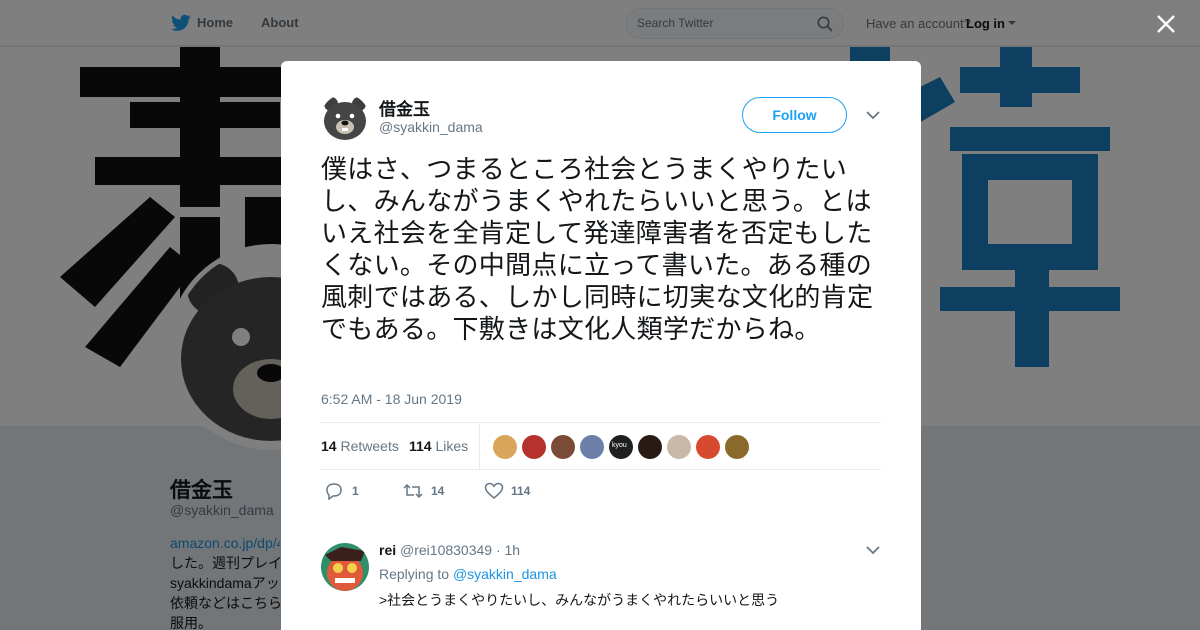  I want to click on tweet-stats: 14 Retweets 114 Likes kyou, so click(601, 446).